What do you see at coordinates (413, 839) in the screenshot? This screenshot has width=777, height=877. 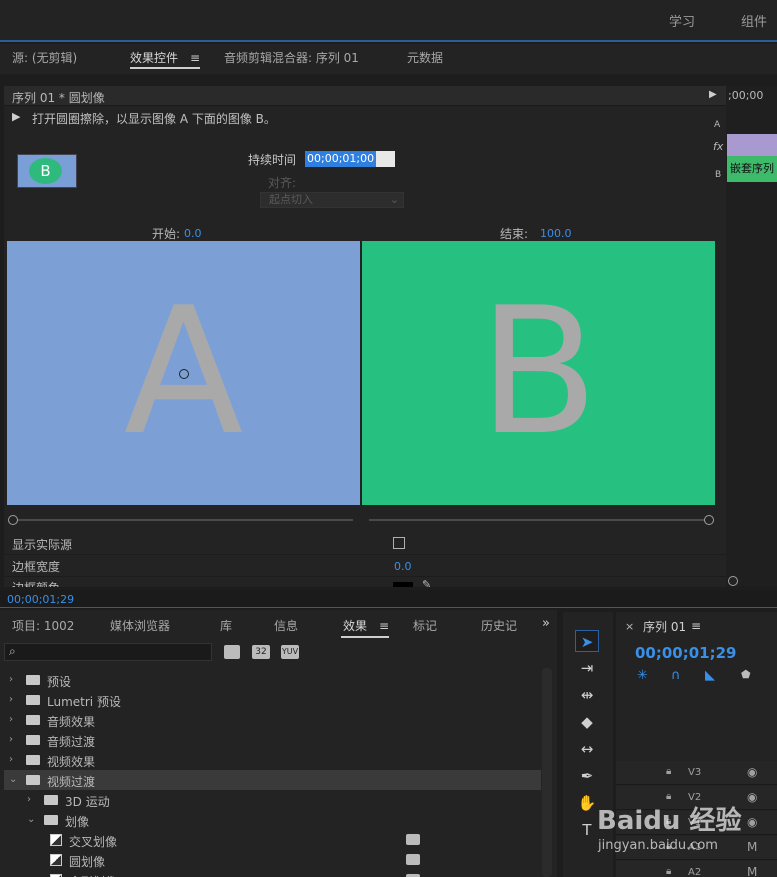 I see `yuv-badge-icon` at bounding box center [413, 839].